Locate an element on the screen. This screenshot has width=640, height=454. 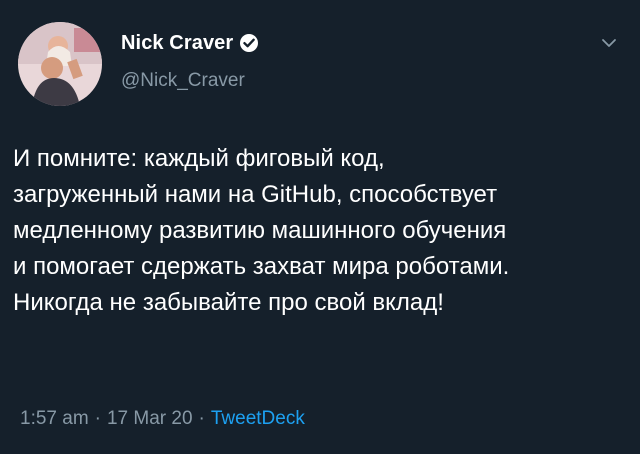
tweet-meta: 1:57 am · 17 Mar 20 · TweetDeck is located at coordinates (162, 419).